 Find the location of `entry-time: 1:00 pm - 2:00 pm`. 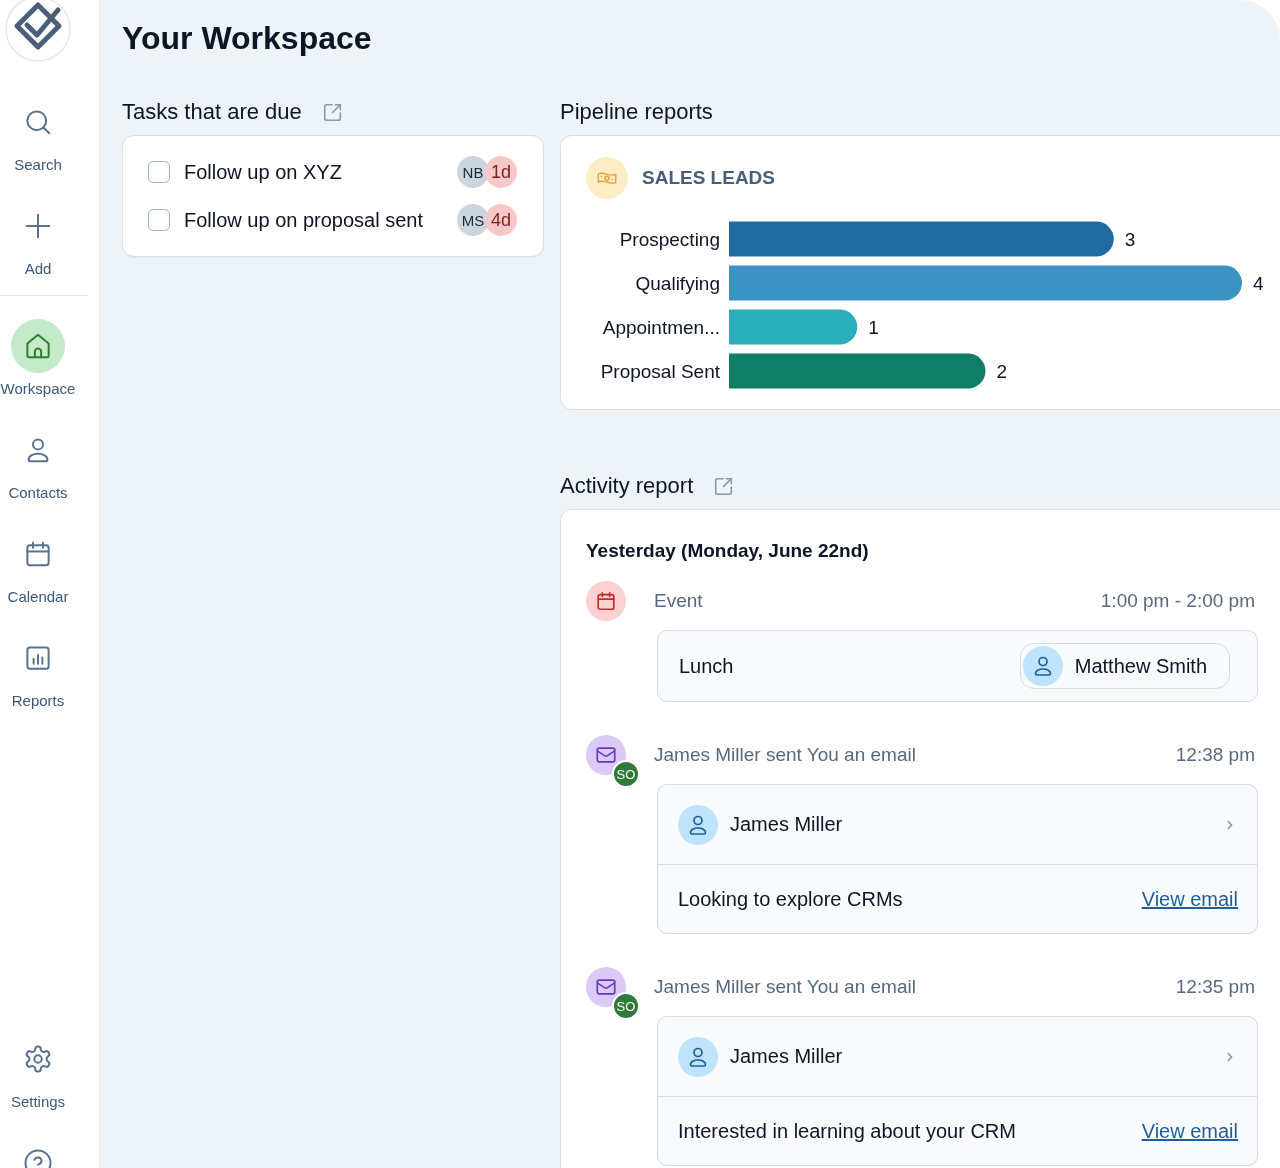

entry-time: 1:00 pm - 2:00 pm is located at coordinates (1177, 601).